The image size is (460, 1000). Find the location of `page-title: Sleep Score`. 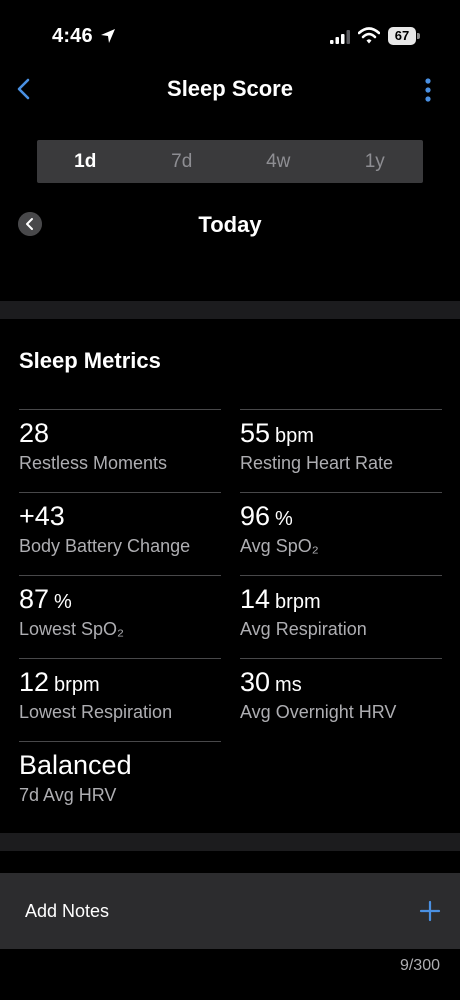

page-title: Sleep Score is located at coordinates (230, 88).